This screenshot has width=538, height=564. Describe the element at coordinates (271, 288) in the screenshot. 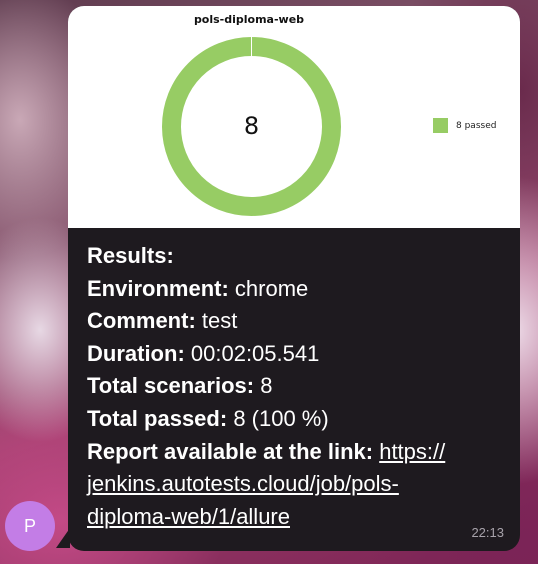

I see `environment-value: chrome` at that location.